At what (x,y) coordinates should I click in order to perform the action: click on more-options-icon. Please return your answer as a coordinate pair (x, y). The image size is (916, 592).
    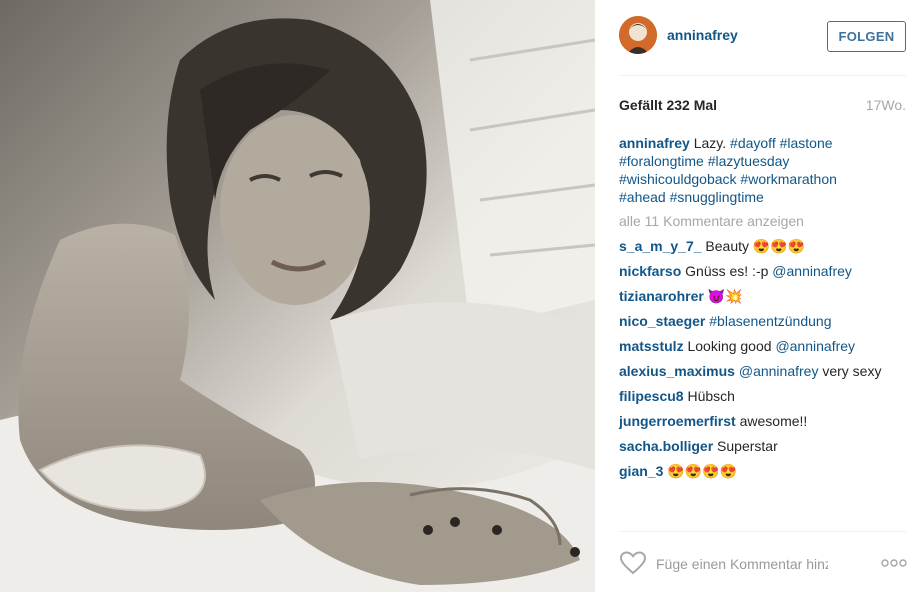
    Looking at the image, I should click on (894, 562).